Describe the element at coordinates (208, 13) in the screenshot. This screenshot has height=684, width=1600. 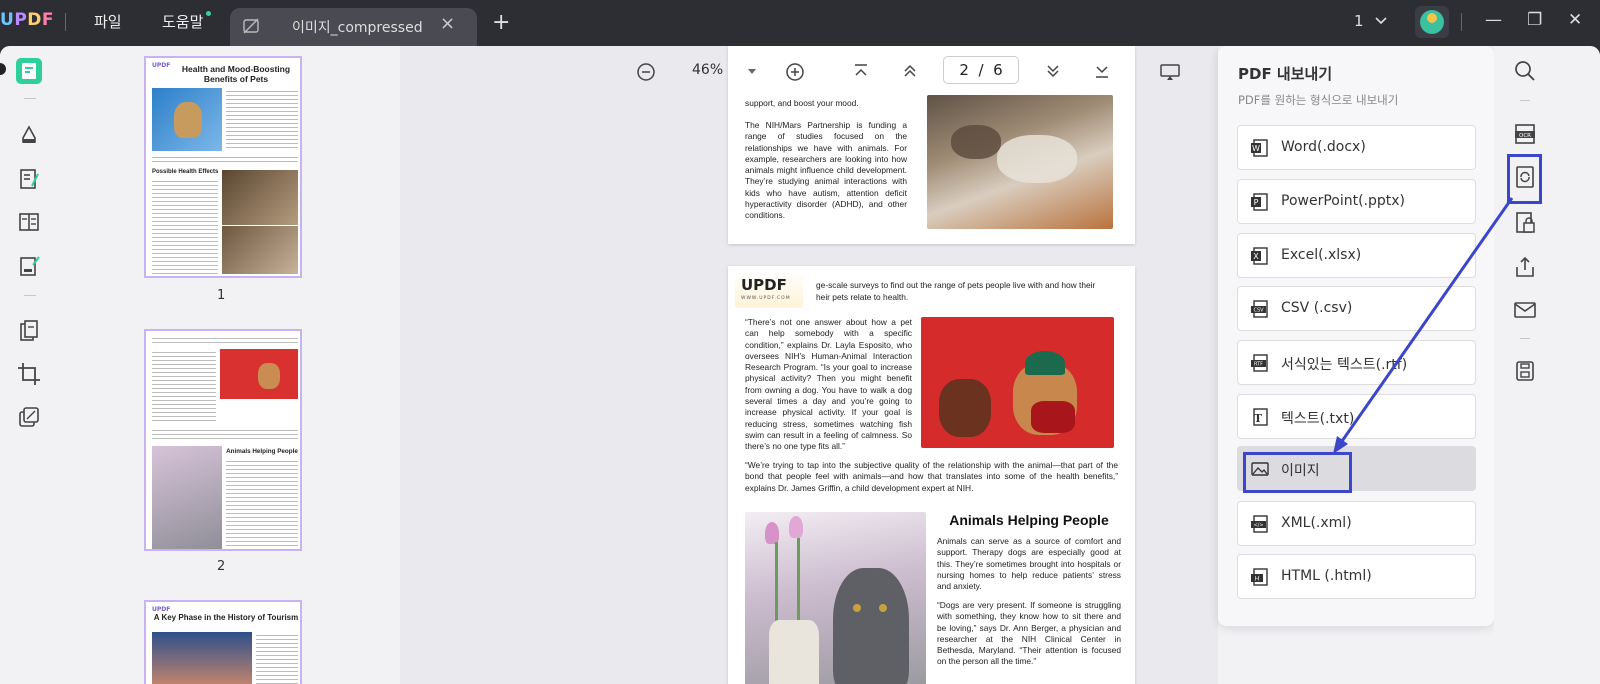
I see `help-notification-dot` at that location.